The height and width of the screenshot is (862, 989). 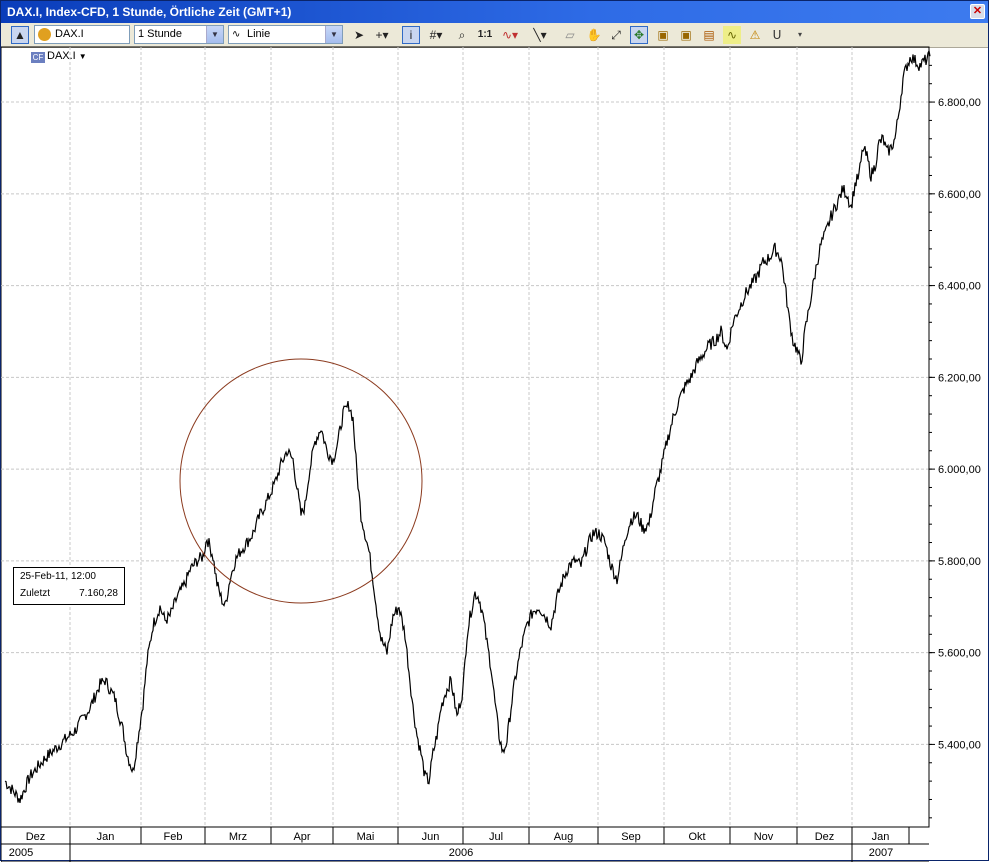 I want to click on x-tick-label: Jul, so click(x=496, y=837).